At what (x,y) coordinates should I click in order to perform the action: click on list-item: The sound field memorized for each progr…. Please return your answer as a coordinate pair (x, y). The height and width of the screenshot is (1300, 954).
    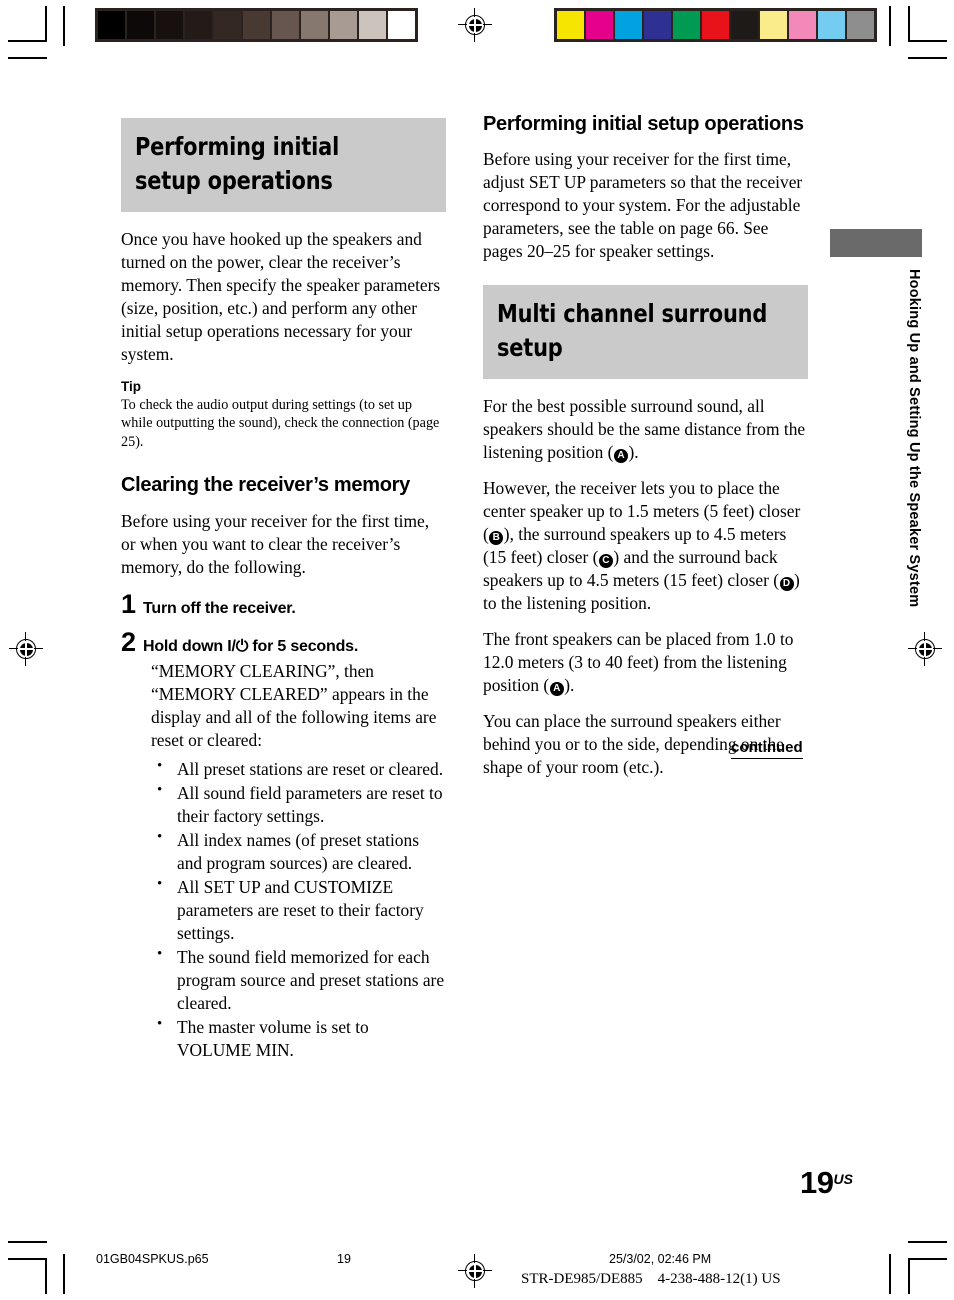
    Looking at the image, I should click on (298, 980).